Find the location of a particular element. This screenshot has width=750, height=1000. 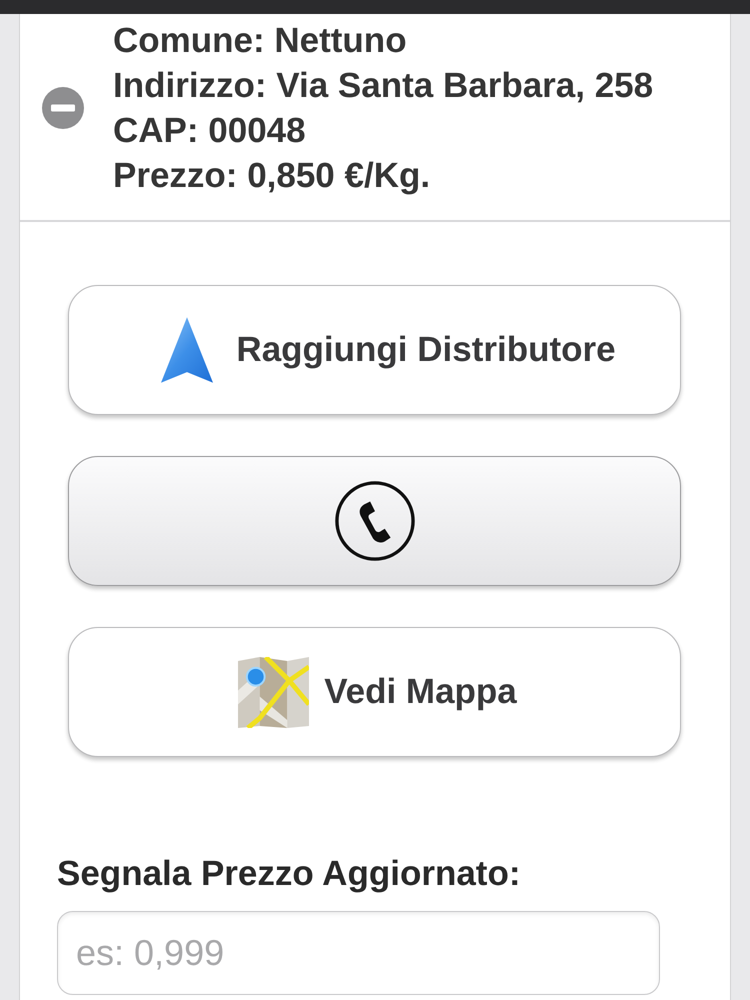

detail-text: Indirizzo: Via Santa Barbara, 258 is located at coordinates (383, 86).